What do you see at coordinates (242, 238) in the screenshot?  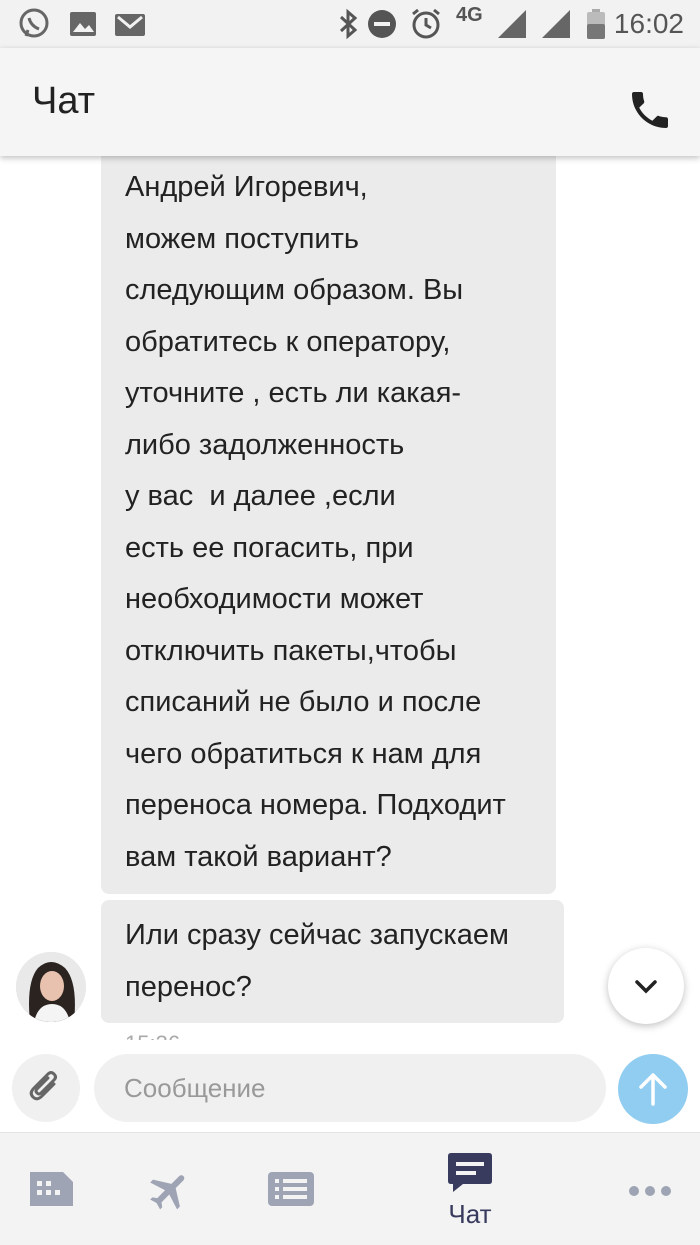 I see `message-text-line: можем поступить` at bounding box center [242, 238].